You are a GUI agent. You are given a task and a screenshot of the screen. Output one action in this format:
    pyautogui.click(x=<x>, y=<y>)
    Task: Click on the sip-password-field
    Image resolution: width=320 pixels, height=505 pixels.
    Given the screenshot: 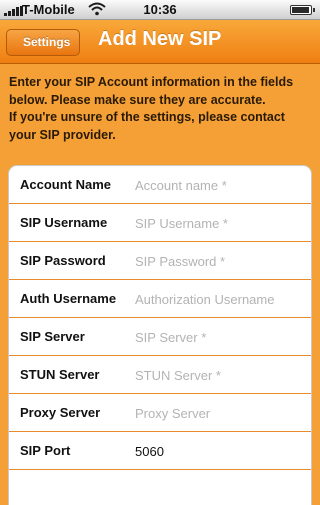 What is the action you would take?
    pyautogui.click(x=220, y=261)
    